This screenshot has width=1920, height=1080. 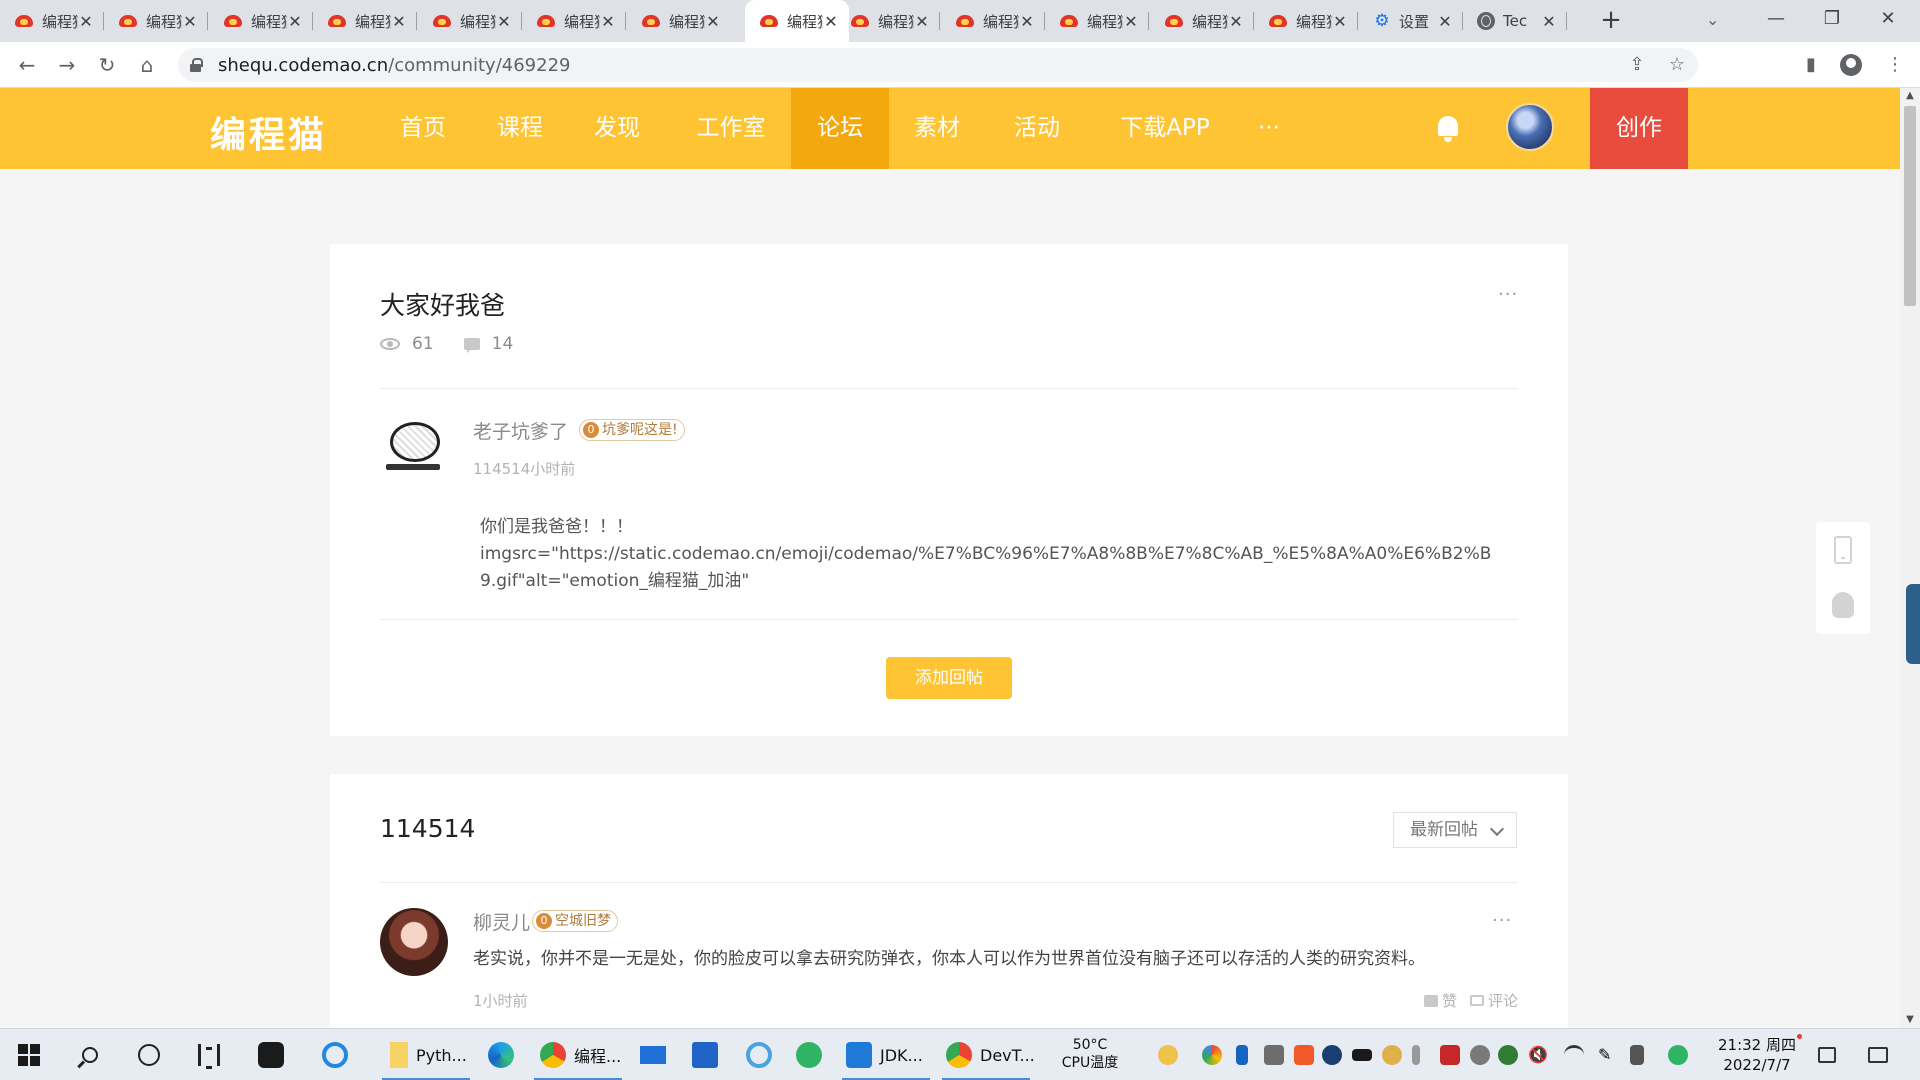 What do you see at coordinates (1608, 1055) in the screenshot?
I see `pen-icon: ✎` at bounding box center [1608, 1055].